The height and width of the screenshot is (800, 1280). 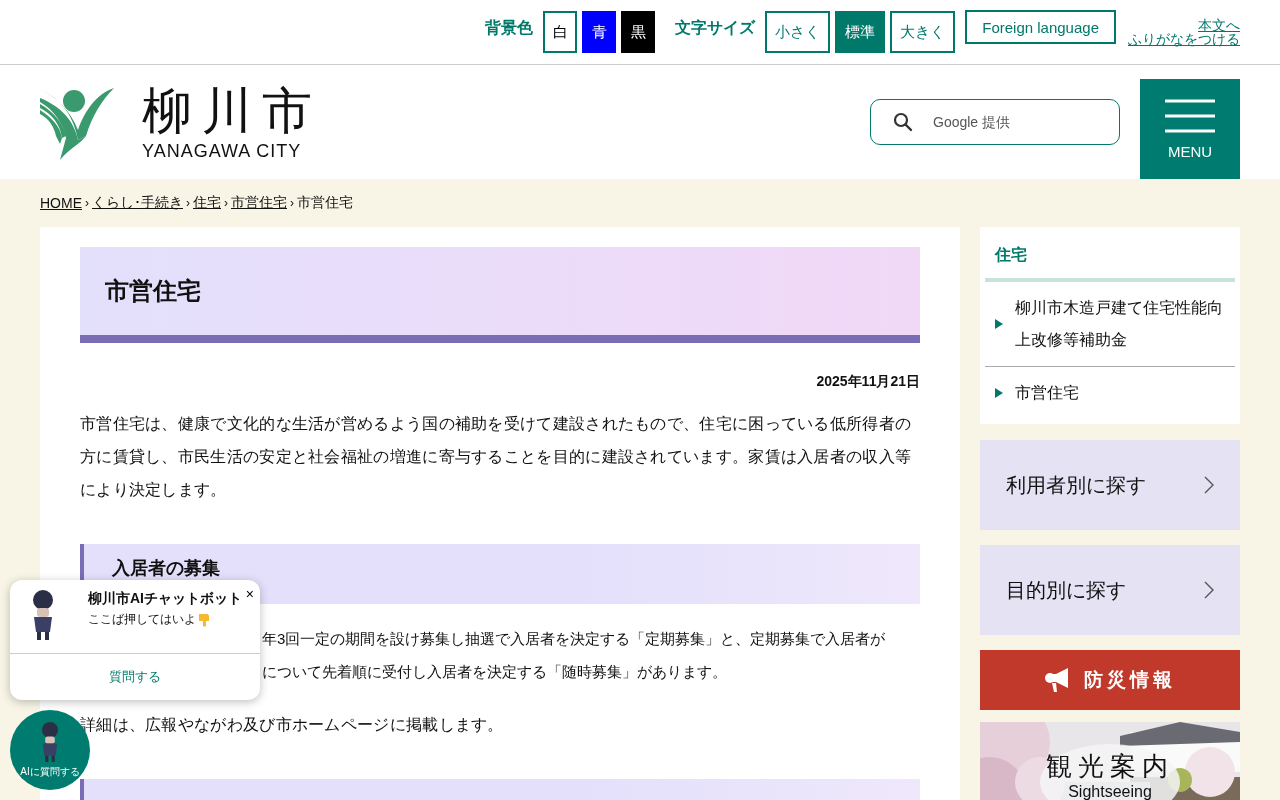 I want to click on breadcrumb-link: 市営住宅, so click(x=259, y=203).